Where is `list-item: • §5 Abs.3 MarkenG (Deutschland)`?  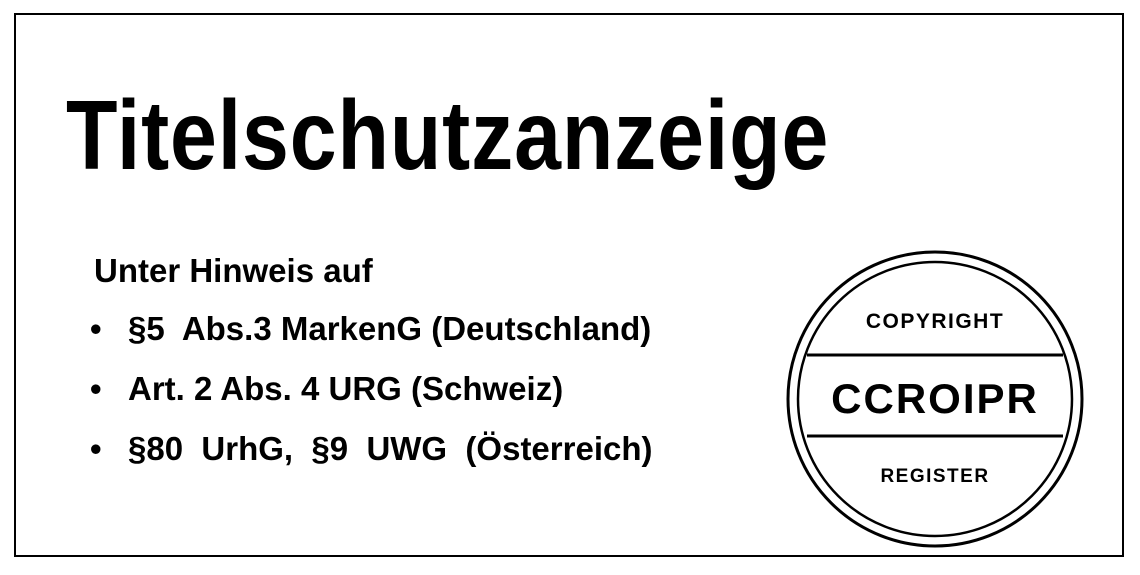
list-item: • §5 Abs.3 MarkenG (Deutschland) is located at coordinates (371, 342).